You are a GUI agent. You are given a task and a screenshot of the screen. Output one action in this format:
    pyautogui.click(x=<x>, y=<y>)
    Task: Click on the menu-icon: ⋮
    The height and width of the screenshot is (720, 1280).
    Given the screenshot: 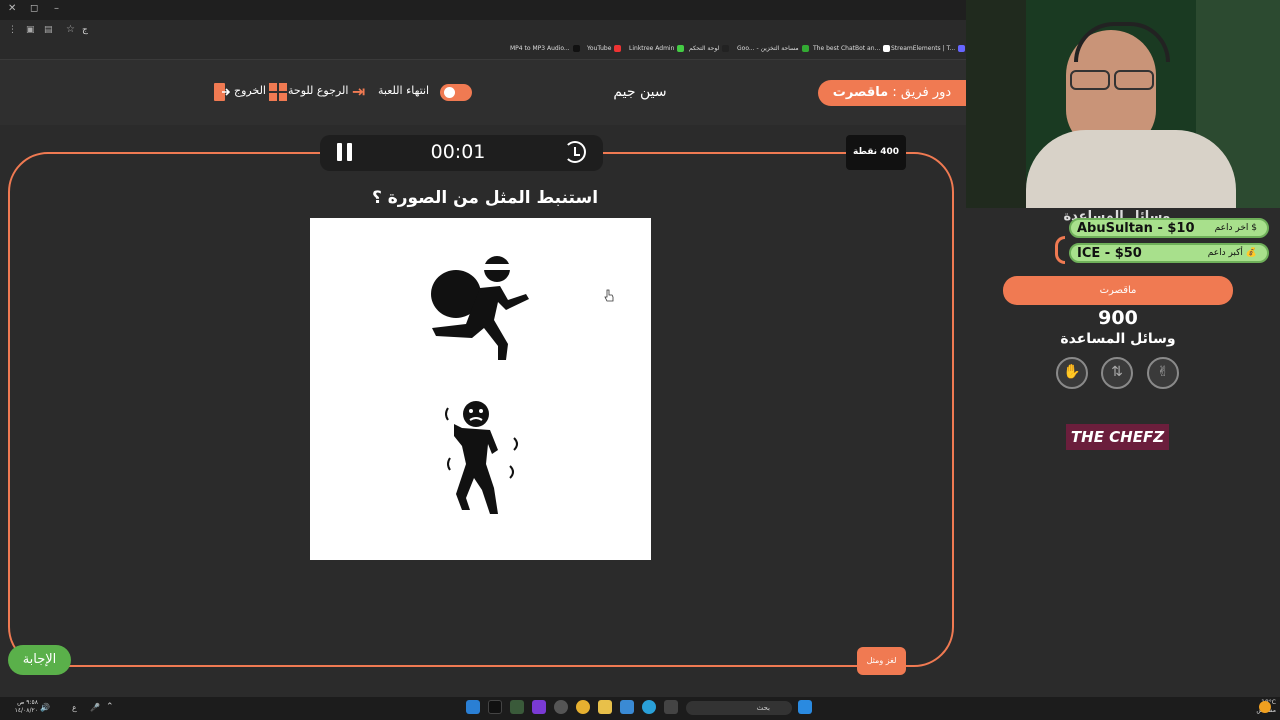 What is the action you would take?
    pyautogui.click(x=12, y=30)
    